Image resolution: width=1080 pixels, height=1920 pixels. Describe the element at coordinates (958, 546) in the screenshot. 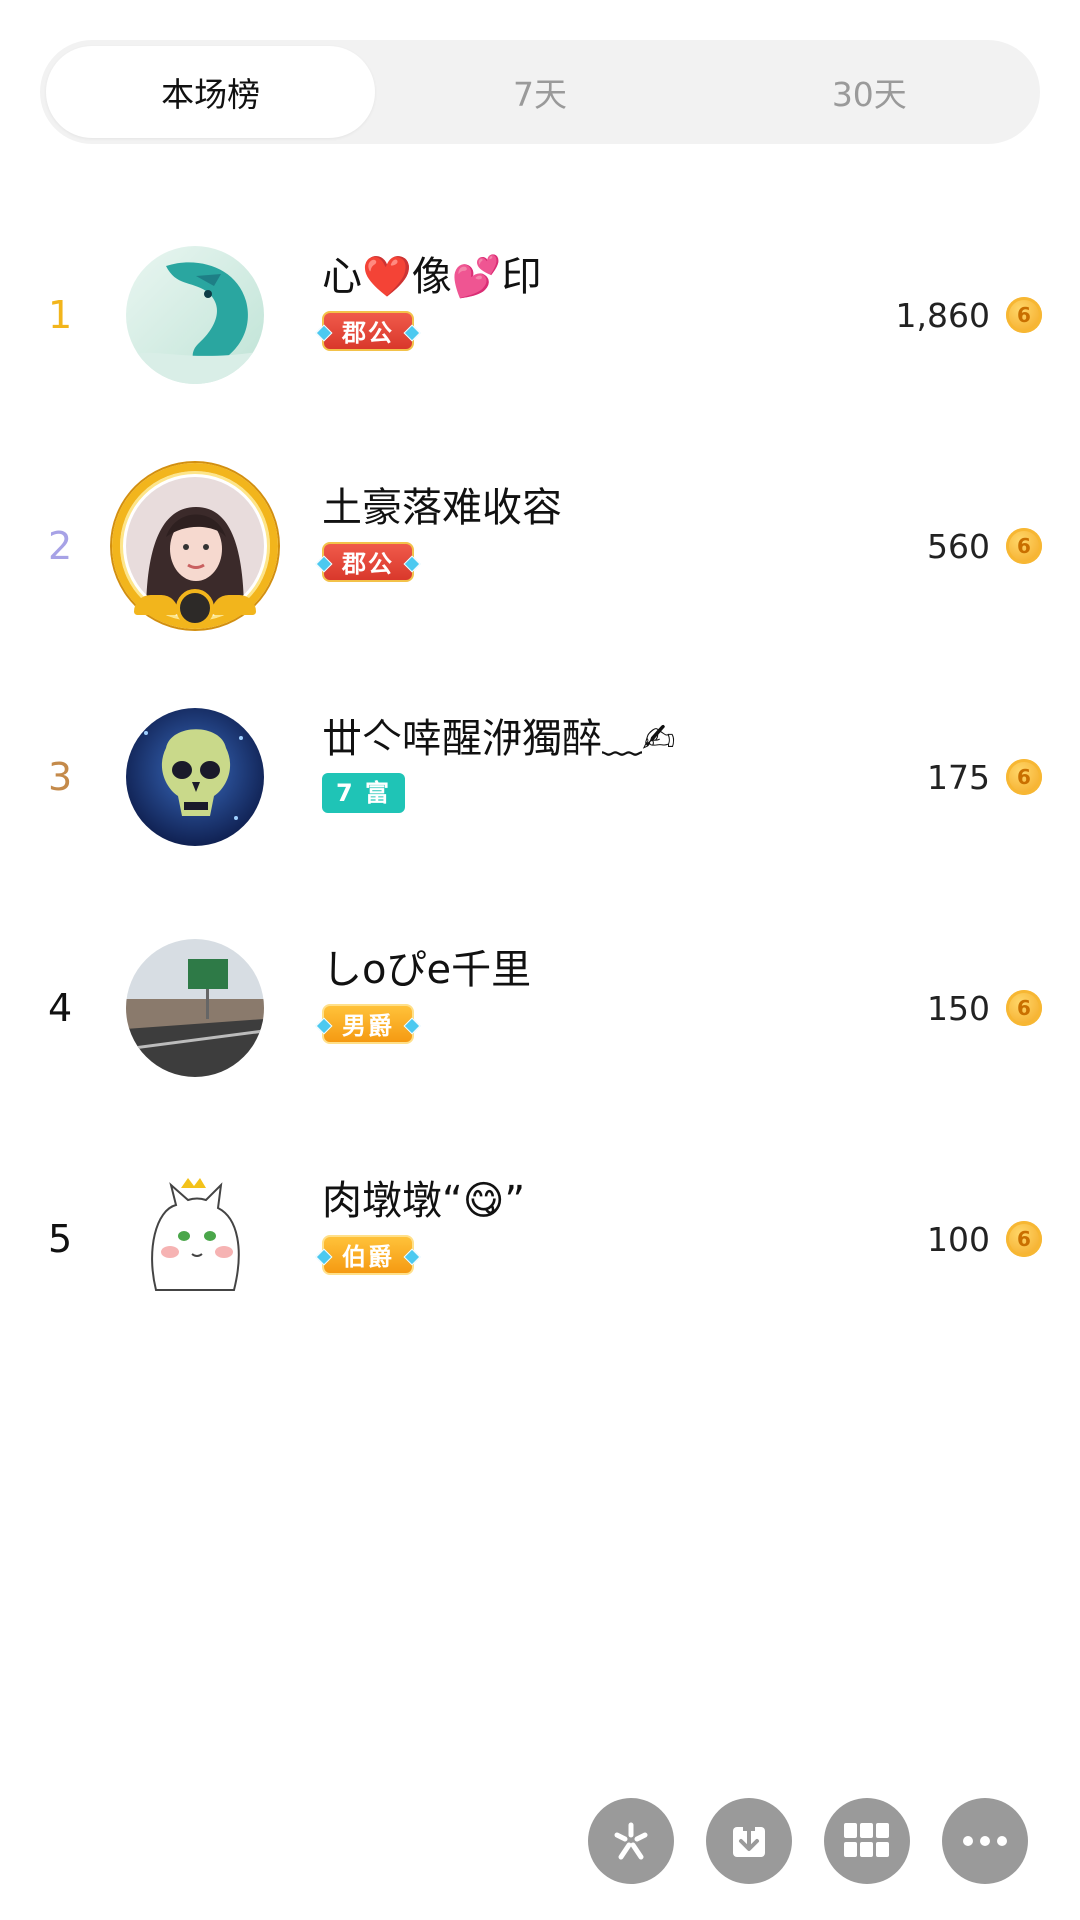

I see `contribution-score: 560` at that location.